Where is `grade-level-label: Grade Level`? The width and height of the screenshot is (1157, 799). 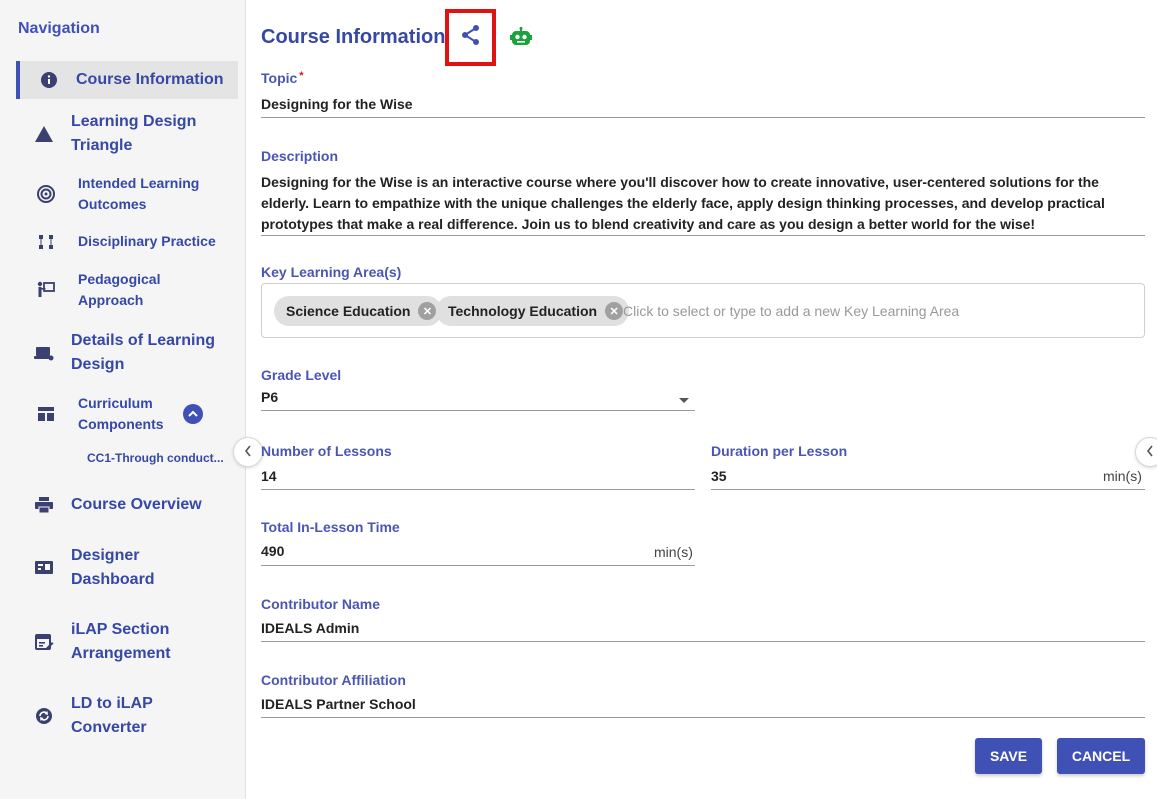
grade-level-label: Grade Level is located at coordinates (301, 375).